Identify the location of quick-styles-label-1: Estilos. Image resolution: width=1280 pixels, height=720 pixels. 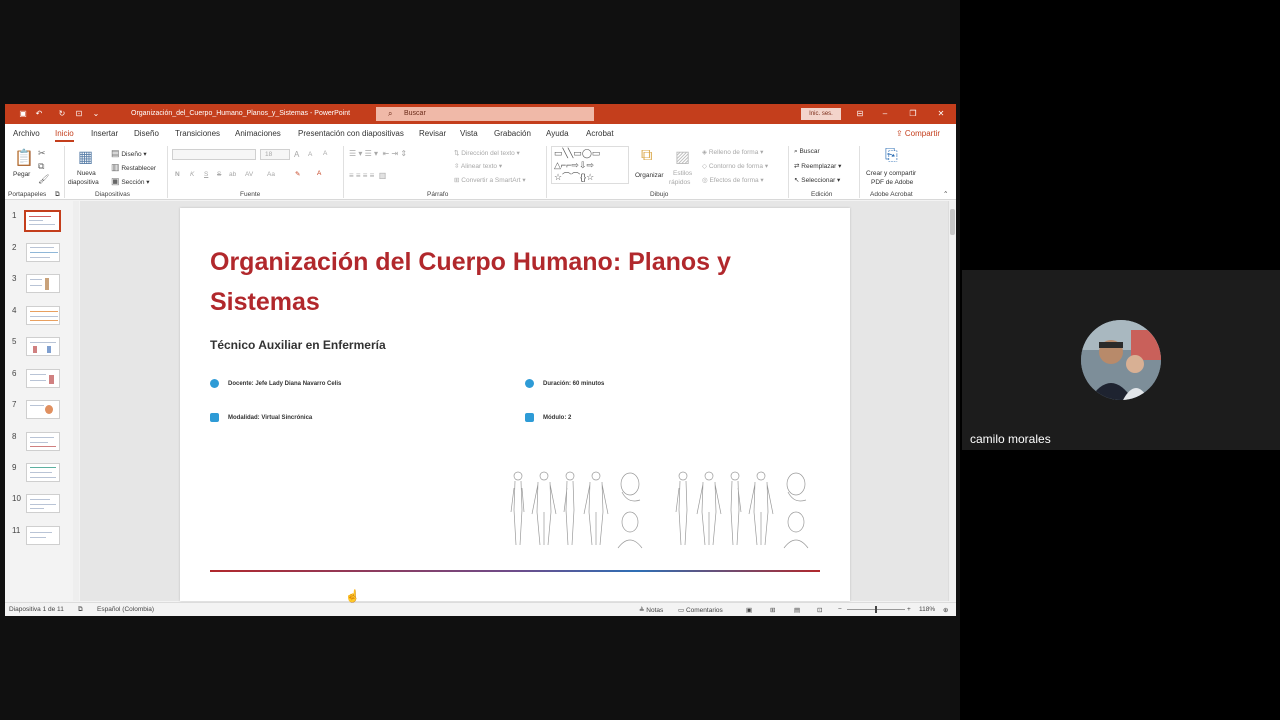
(682, 173).